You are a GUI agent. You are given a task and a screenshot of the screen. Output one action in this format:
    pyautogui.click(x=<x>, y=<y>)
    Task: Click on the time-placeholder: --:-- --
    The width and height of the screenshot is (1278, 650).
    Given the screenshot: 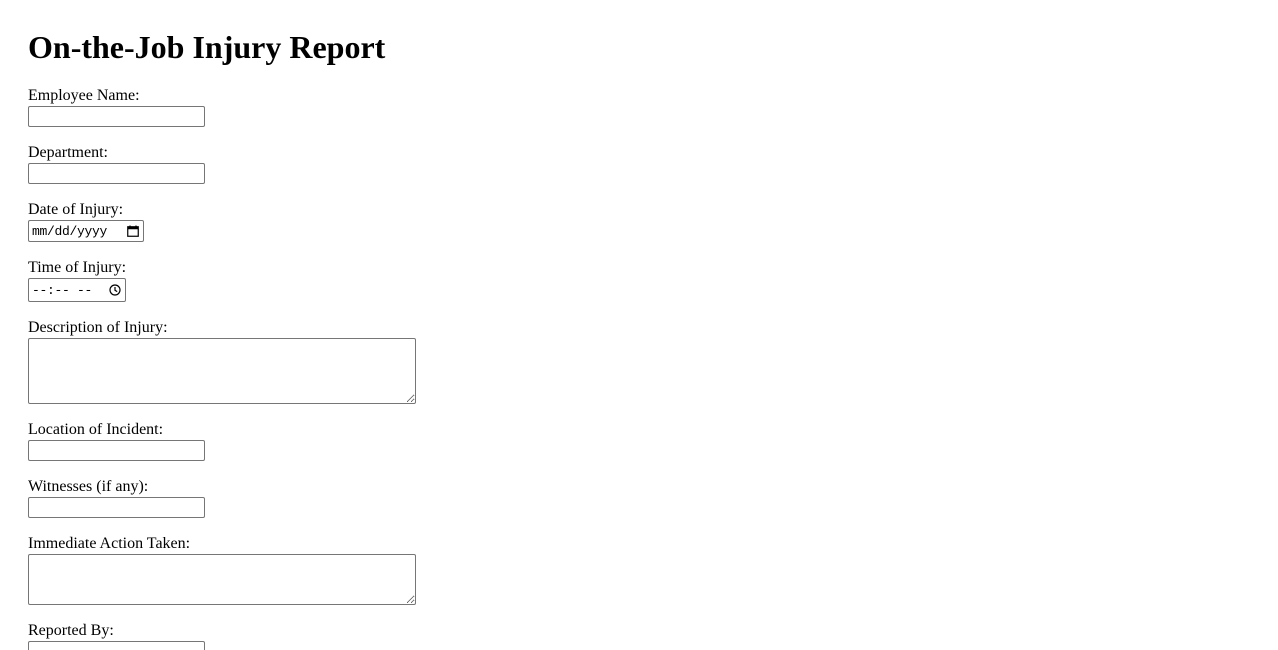 What is the action you would take?
    pyautogui.click(x=62, y=290)
    